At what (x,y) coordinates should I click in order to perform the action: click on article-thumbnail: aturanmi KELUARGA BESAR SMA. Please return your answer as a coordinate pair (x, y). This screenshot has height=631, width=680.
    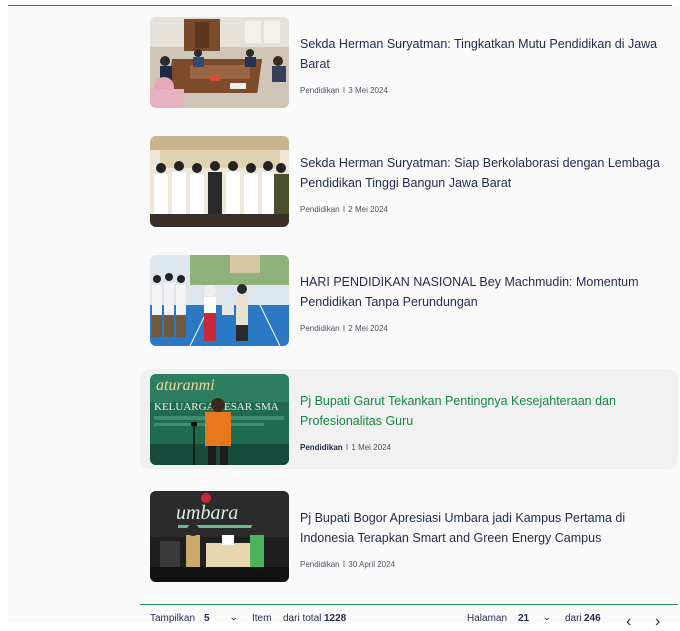
    Looking at the image, I should click on (219, 419).